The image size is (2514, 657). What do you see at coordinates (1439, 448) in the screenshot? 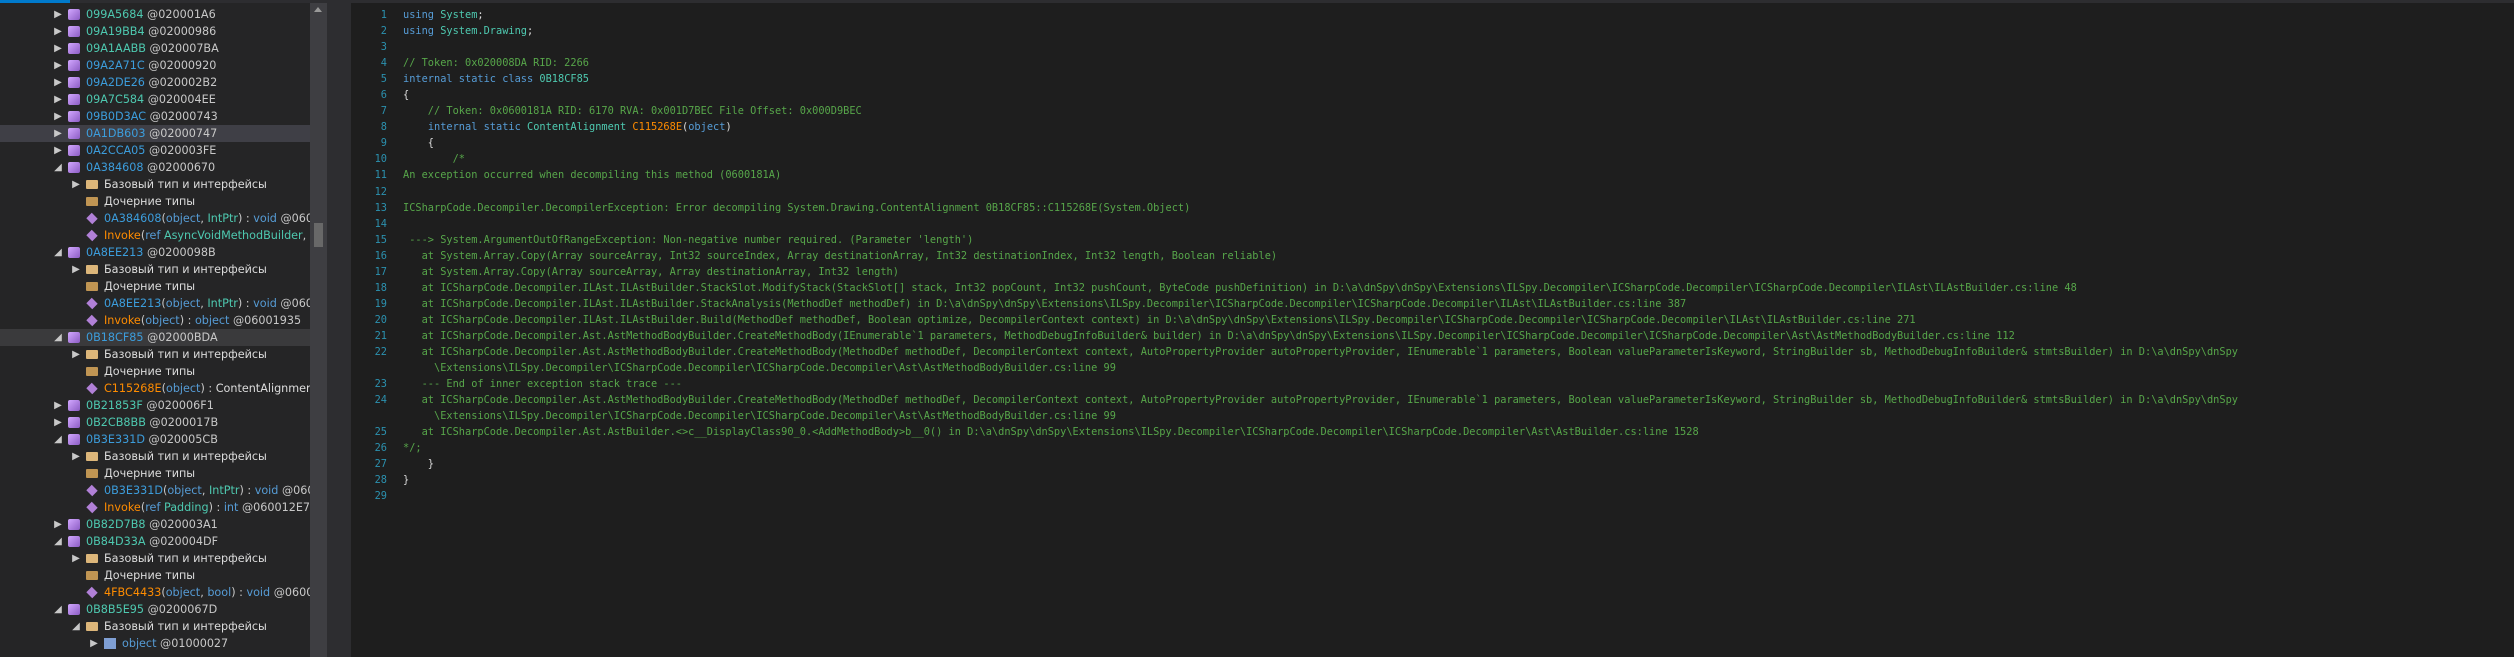
I see `code-line: 26 */;` at bounding box center [1439, 448].